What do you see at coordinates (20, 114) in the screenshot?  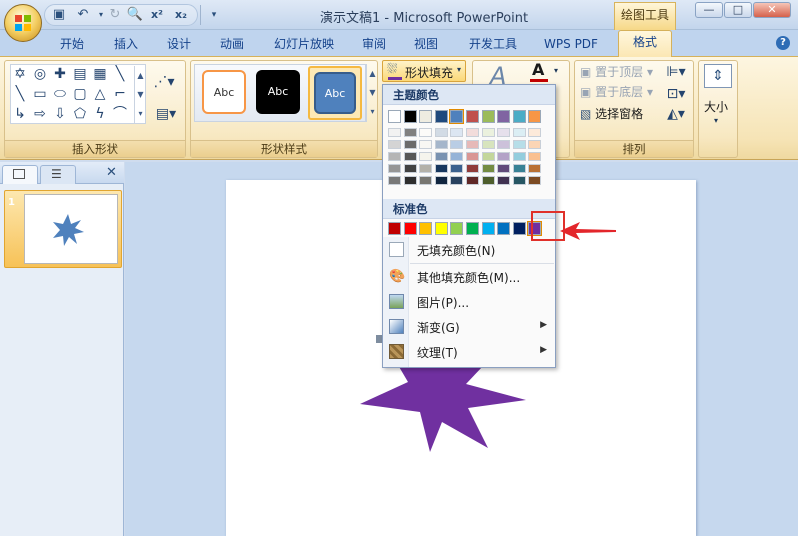 I see `connector-icon: ↳` at bounding box center [20, 114].